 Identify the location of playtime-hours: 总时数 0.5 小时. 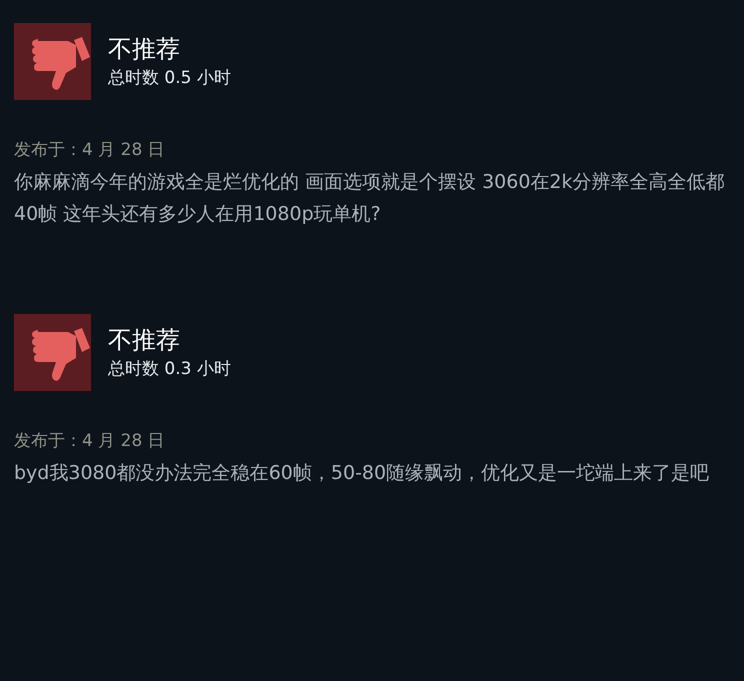
(169, 78).